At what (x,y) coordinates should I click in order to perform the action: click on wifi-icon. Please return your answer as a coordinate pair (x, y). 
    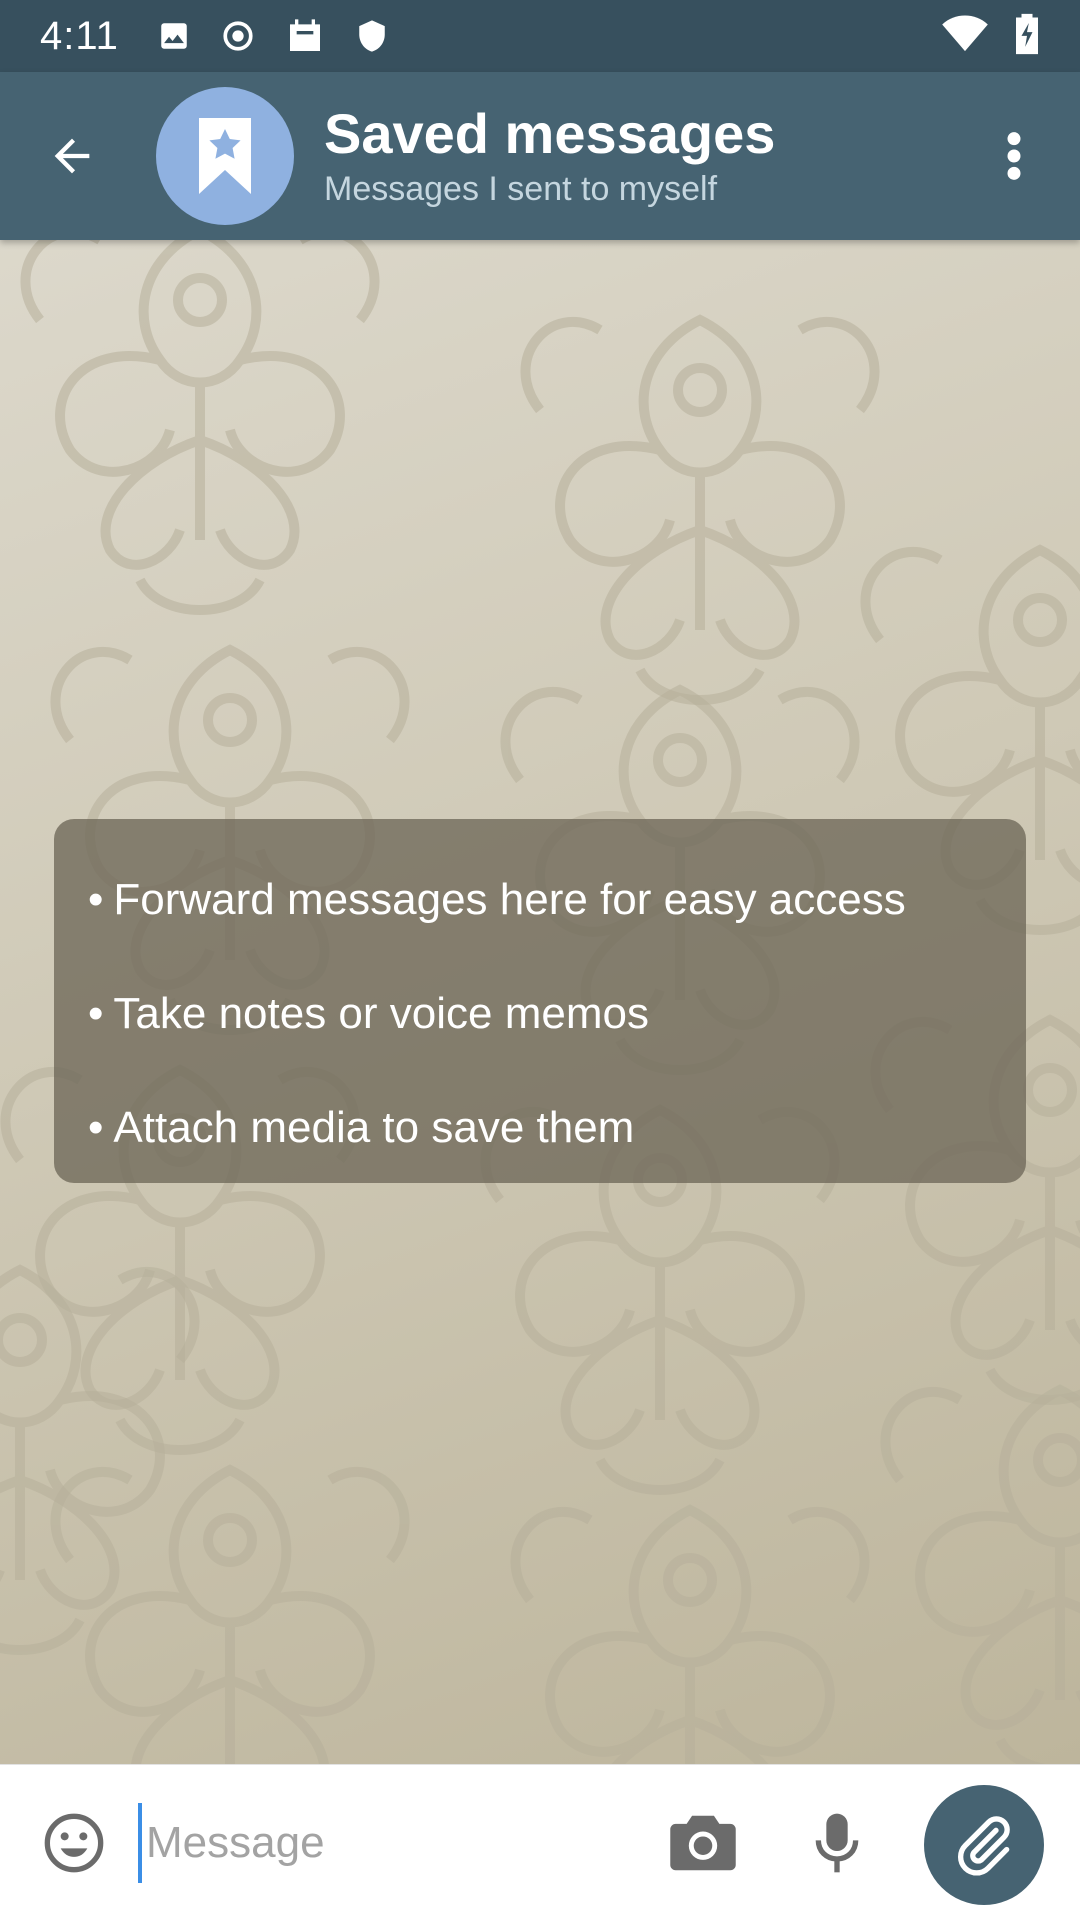
    Looking at the image, I should click on (965, 36).